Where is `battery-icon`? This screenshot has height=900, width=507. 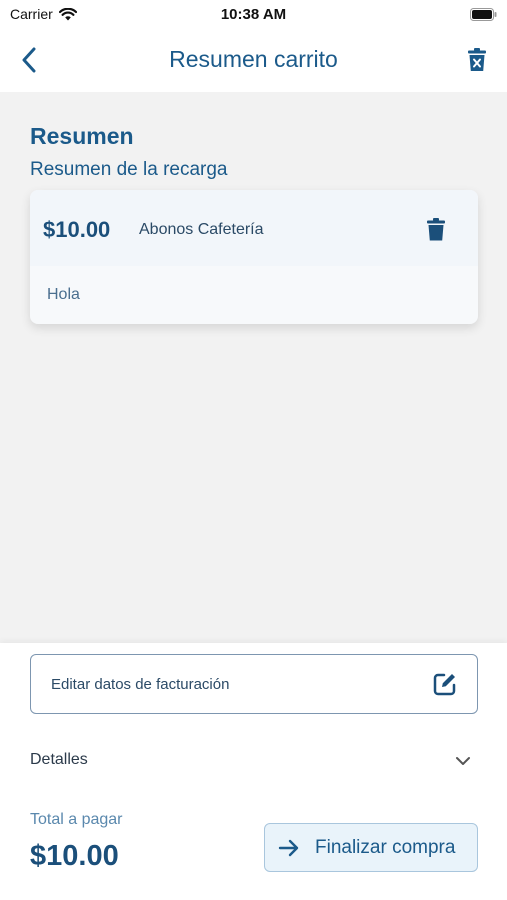 battery-icon is located at coordinates (483, 14).